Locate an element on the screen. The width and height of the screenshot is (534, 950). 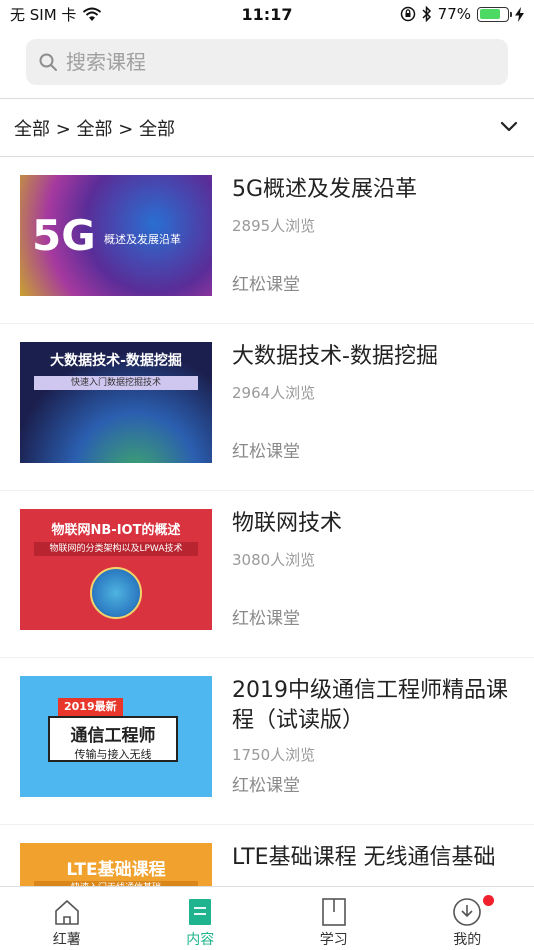
course-info: 物联网技术 3080人浏览 红松课堂 is located at coordinates (373, 583).